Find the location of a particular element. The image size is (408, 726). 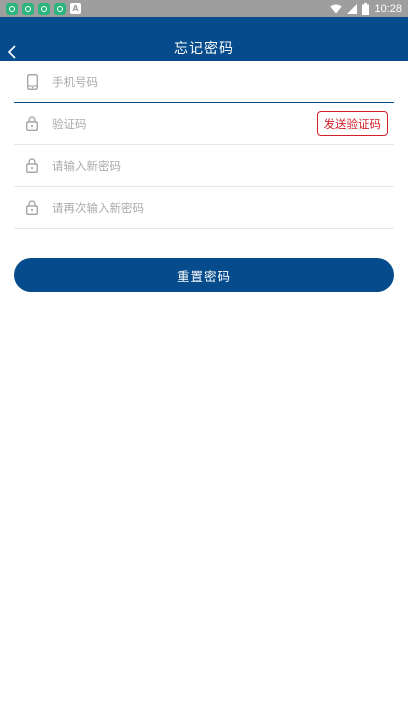

wifi-icon is located at coordinates (336, 8).